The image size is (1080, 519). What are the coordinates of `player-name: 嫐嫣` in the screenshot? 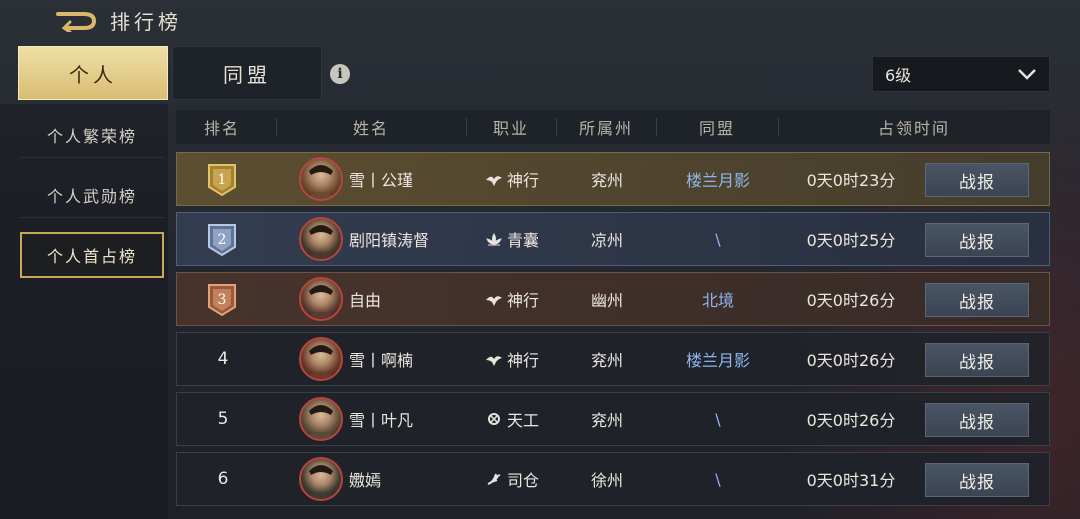 It's located at (365, 480).